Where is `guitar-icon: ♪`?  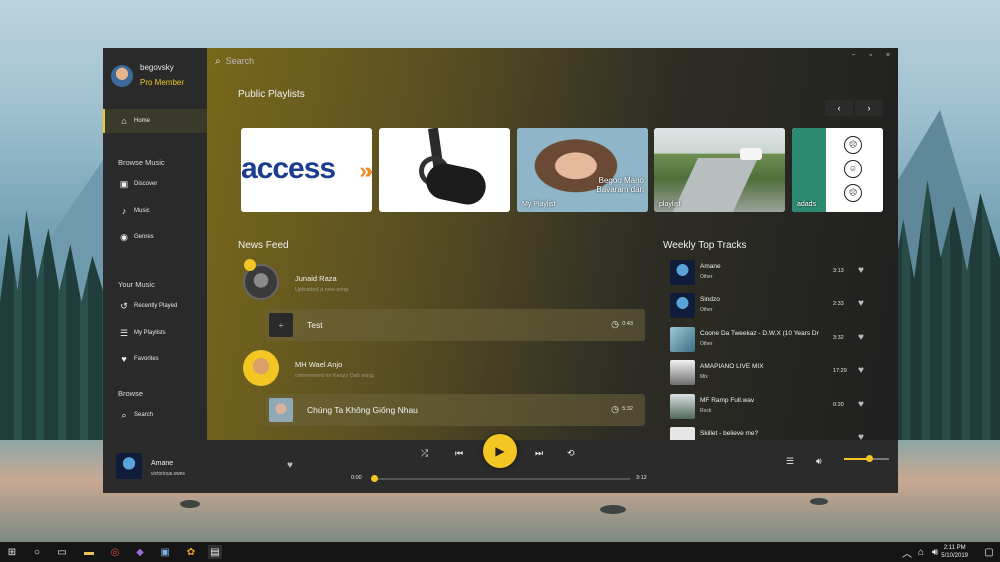
guitar-icon: ♪ is located at coordinates (124, 211).